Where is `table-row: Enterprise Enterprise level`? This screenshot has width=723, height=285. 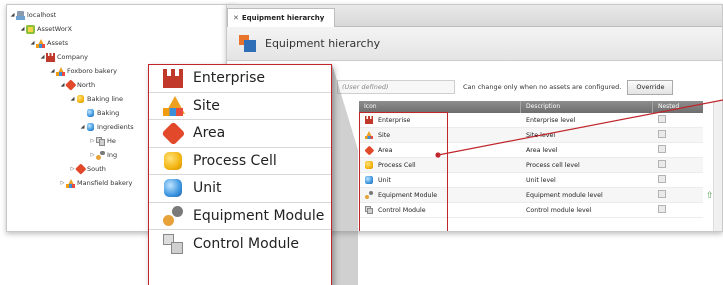
table-row: Enterprise Enterprise level is located at coordinates (531, 120).